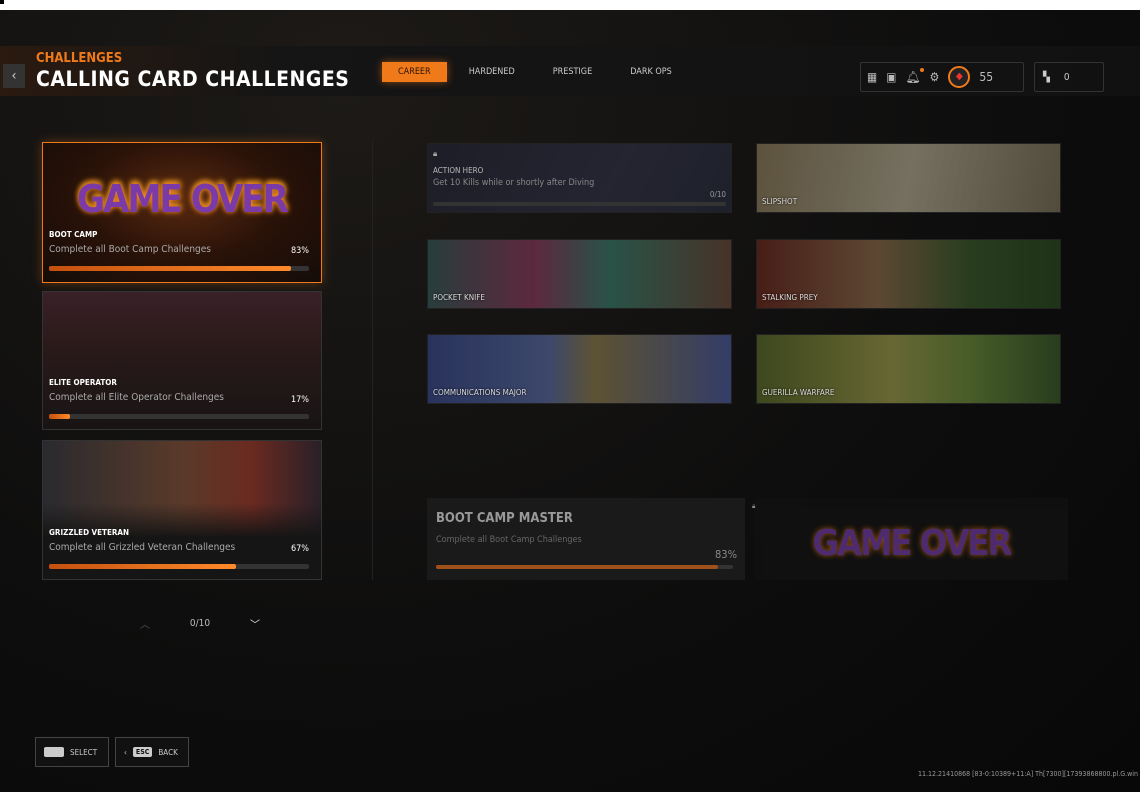 This screenshot has height=792, width=1140. Describe the element at coordinates (798, 392) in the screenshot. I see `card-name: GUERILLA WARFARE` at that location.